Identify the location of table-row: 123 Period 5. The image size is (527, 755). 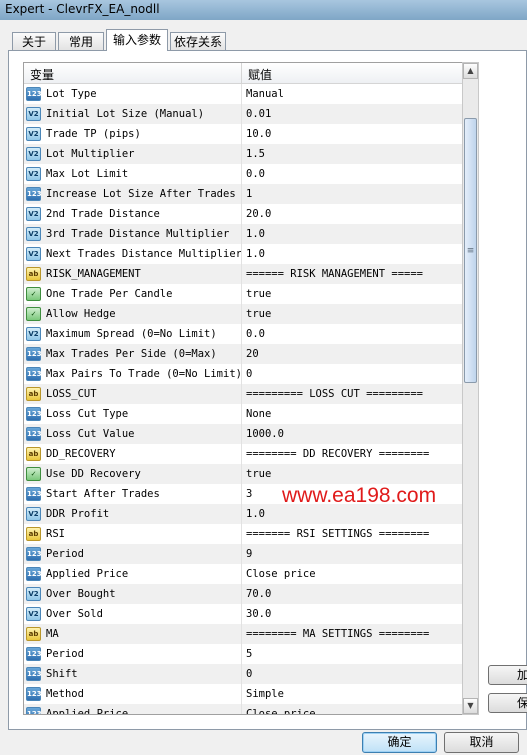
(243, 654).